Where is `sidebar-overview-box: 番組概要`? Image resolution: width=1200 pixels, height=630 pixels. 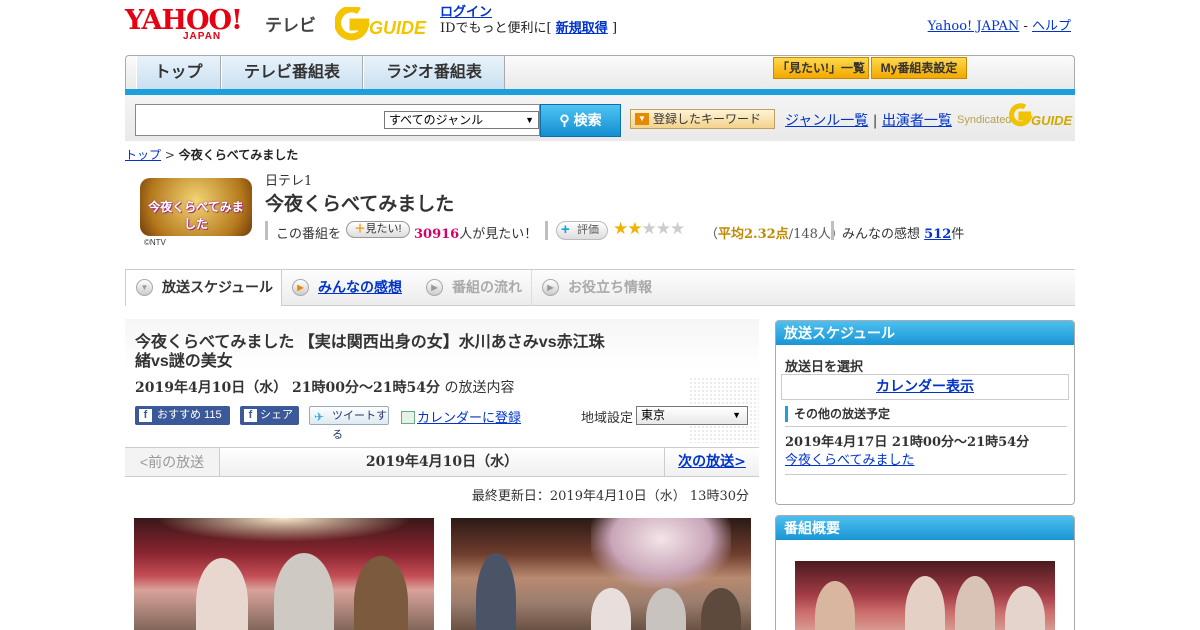
sidebar-overview-box: 番組概要 is located at coordinates (925, 572).